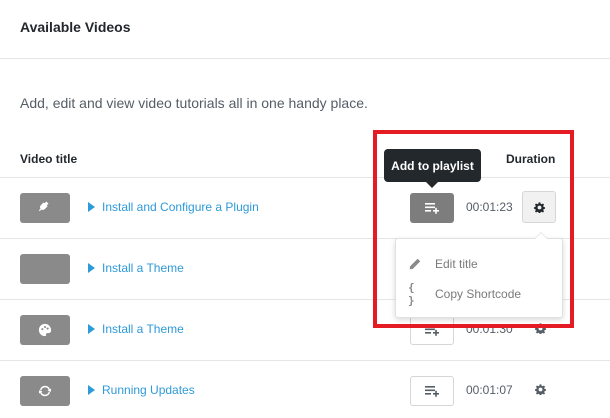  What do you see at coordinates (479, 275) in the screenshot?
I see `video-options-dropdown: Edit title { } Copy Shortcode` at bounding box center [479, 275].